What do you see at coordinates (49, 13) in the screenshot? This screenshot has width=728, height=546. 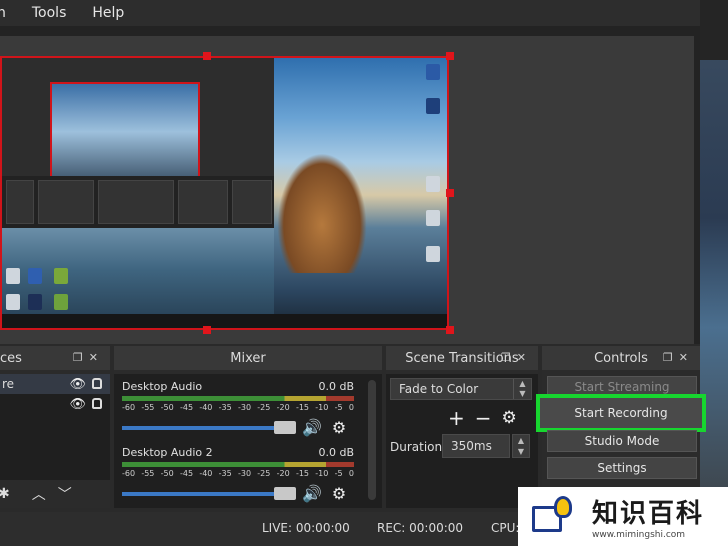 I see `menu-tools: Tools` at bounding box center [49, 13].